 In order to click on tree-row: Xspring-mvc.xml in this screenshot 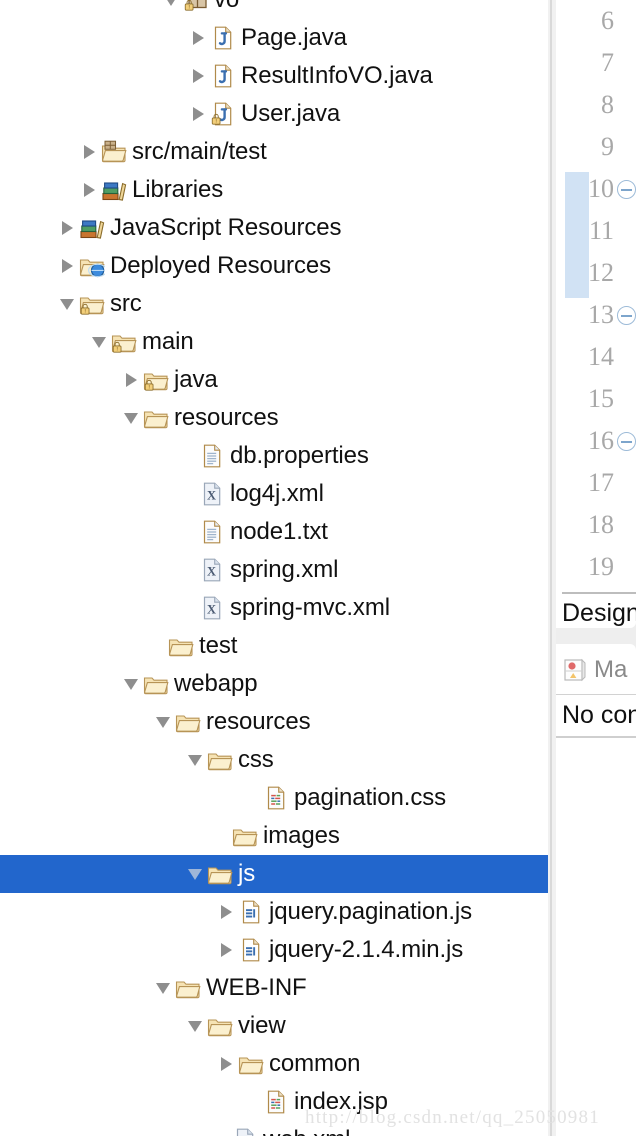, I will do `click(274, 608)`.